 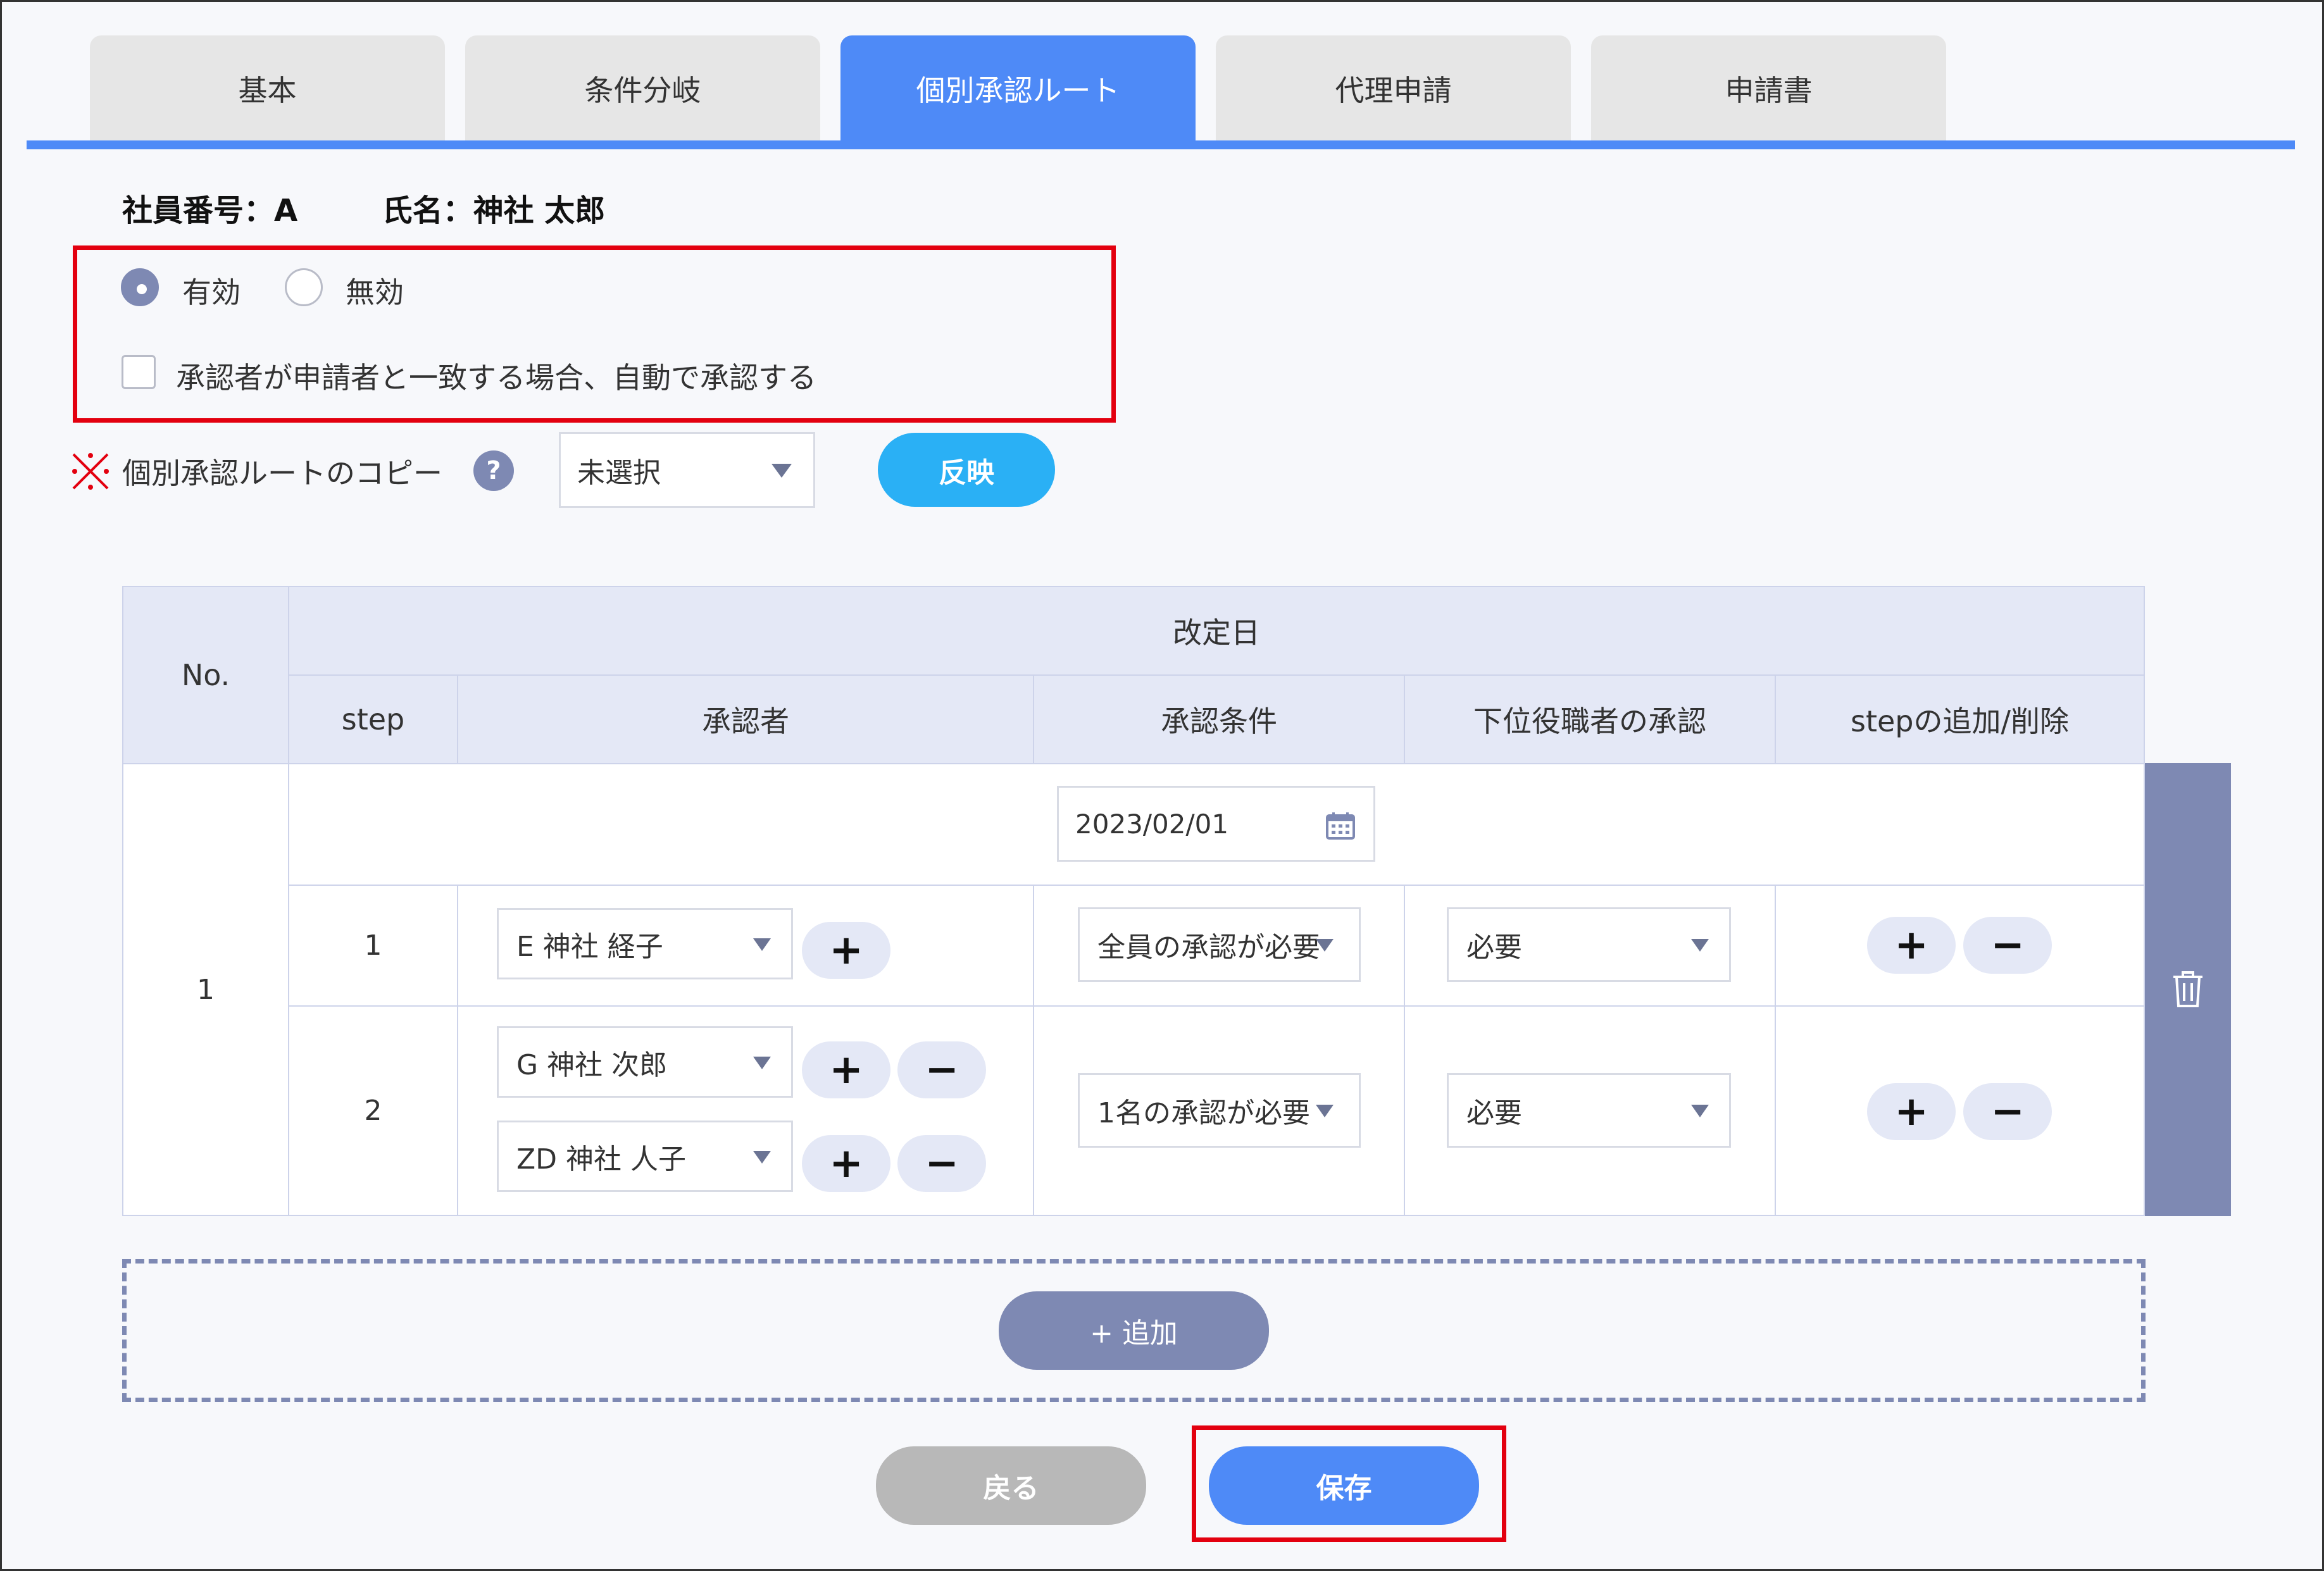 I want to click on approver-select: E 神社 経子, so click(x=645, y=943).